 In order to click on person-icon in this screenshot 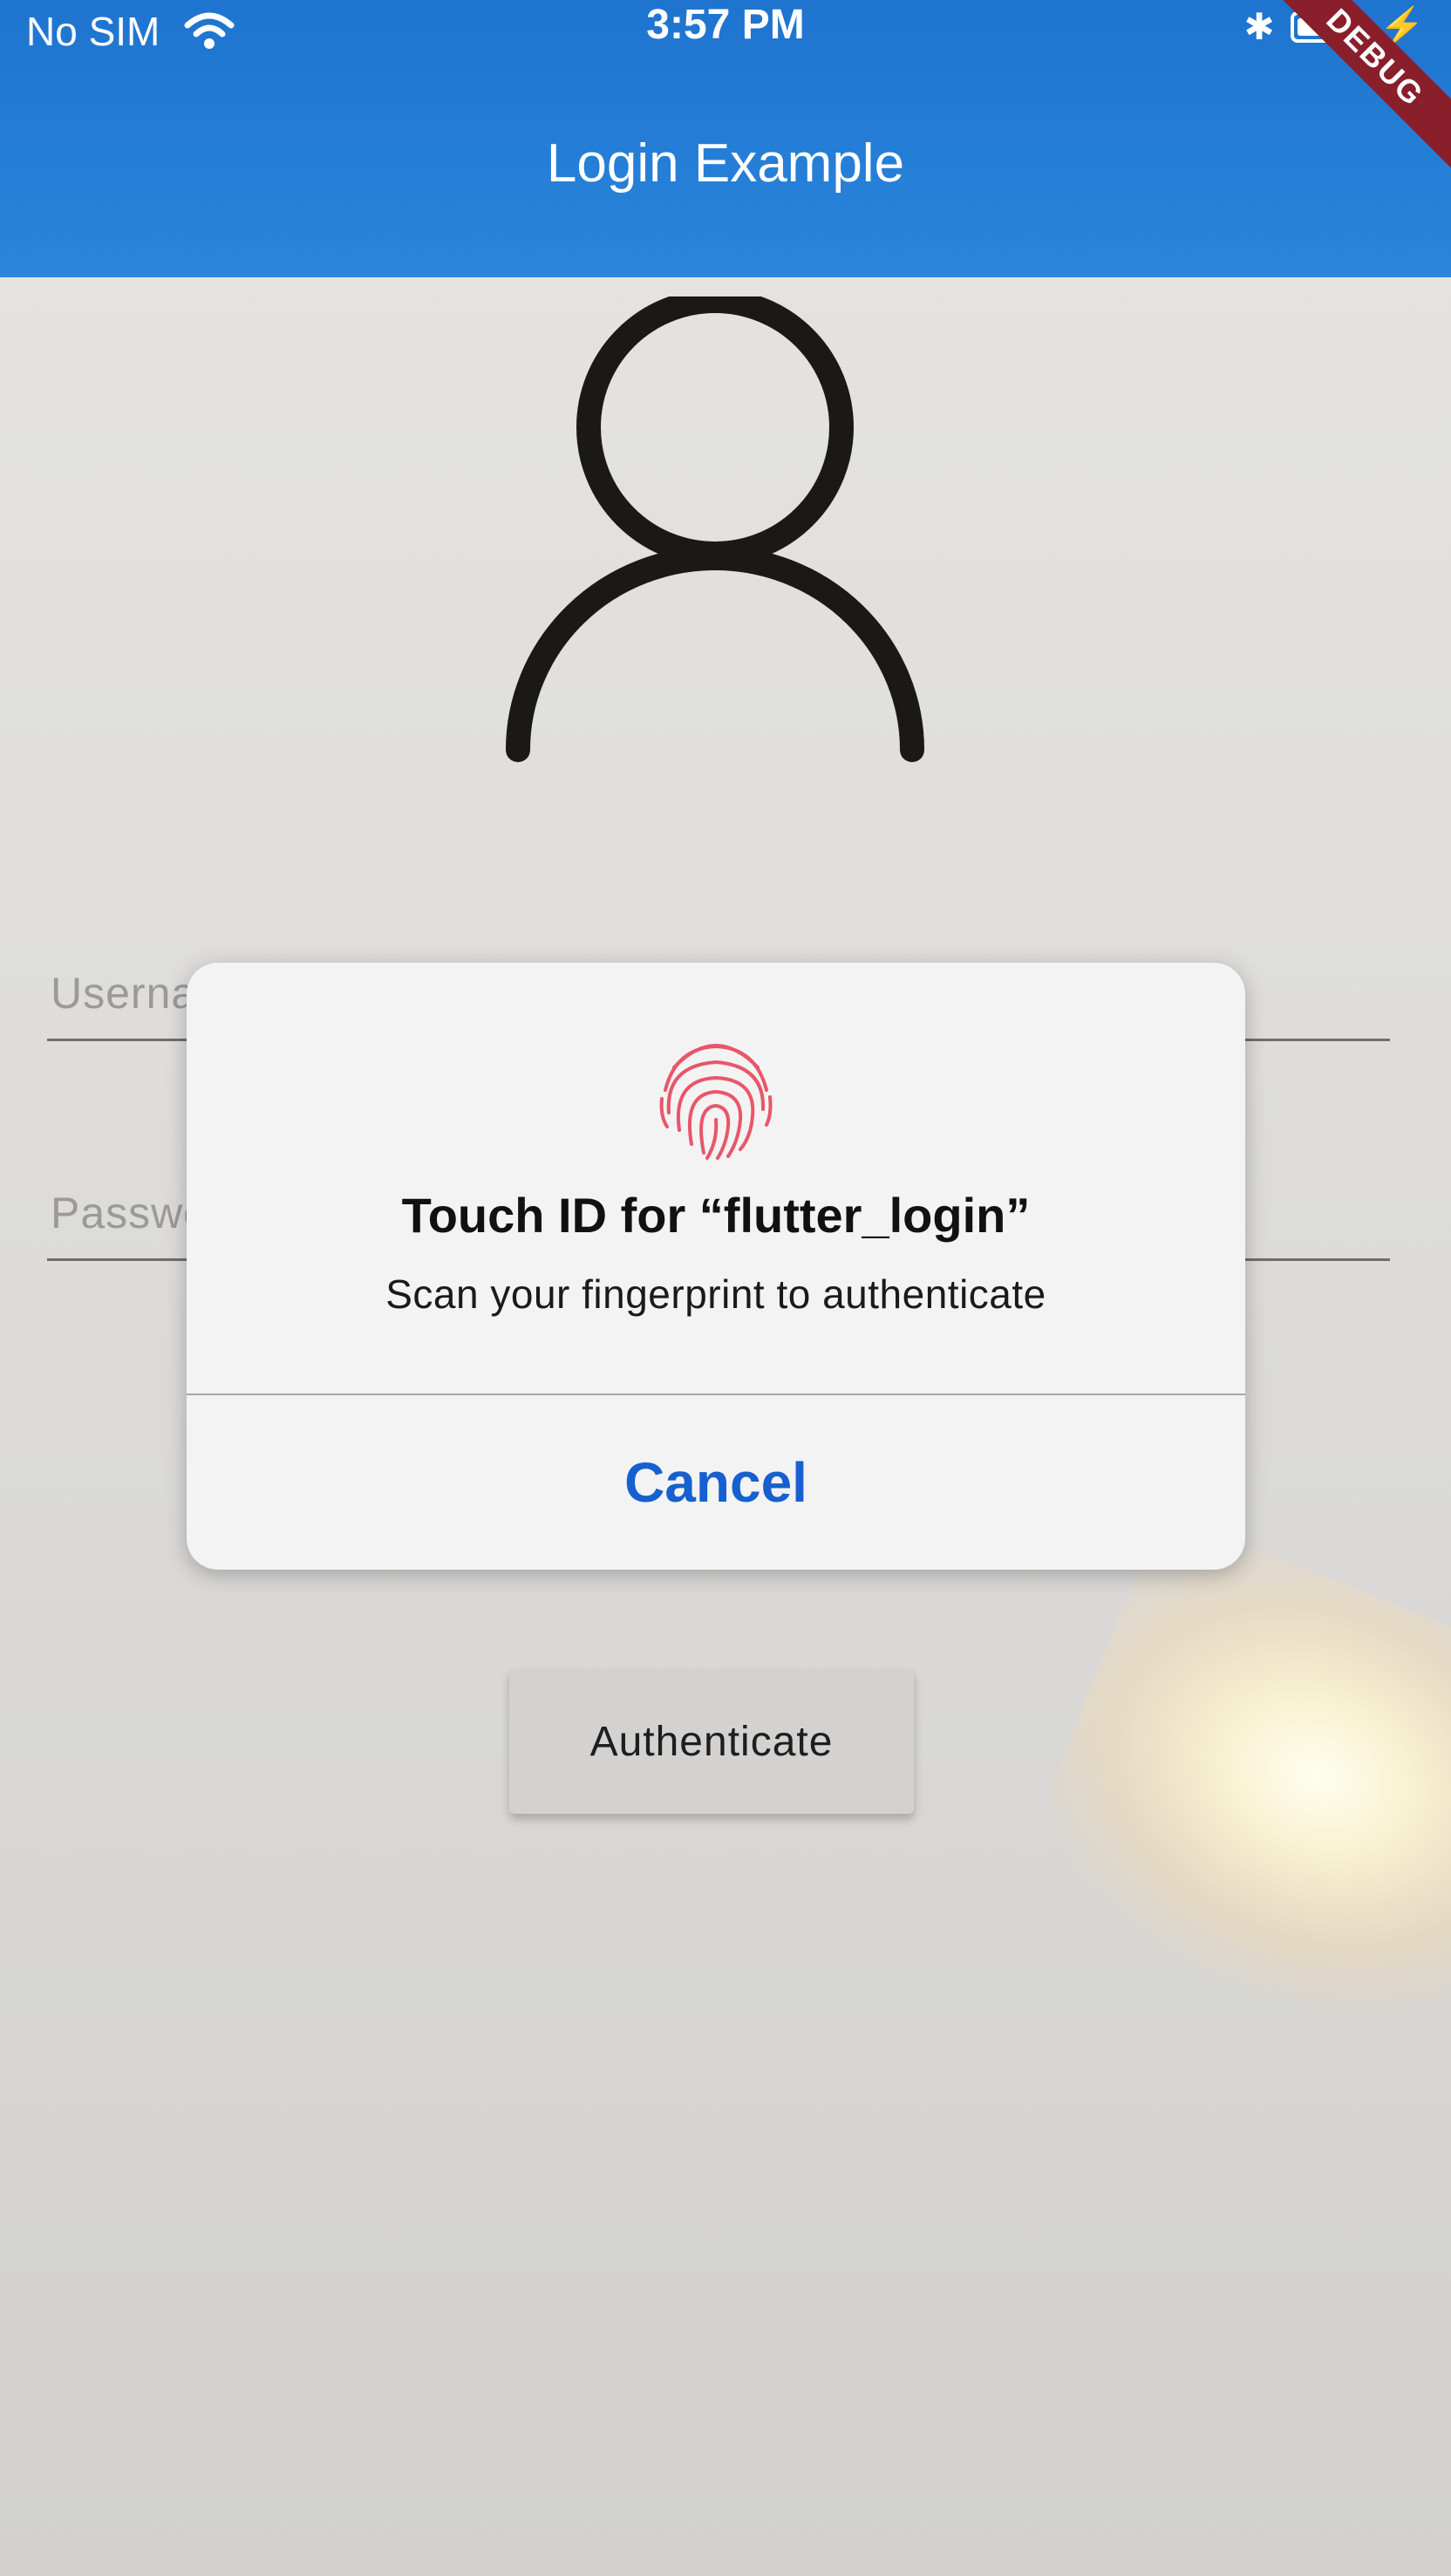, I will do `click(715, 529)`.